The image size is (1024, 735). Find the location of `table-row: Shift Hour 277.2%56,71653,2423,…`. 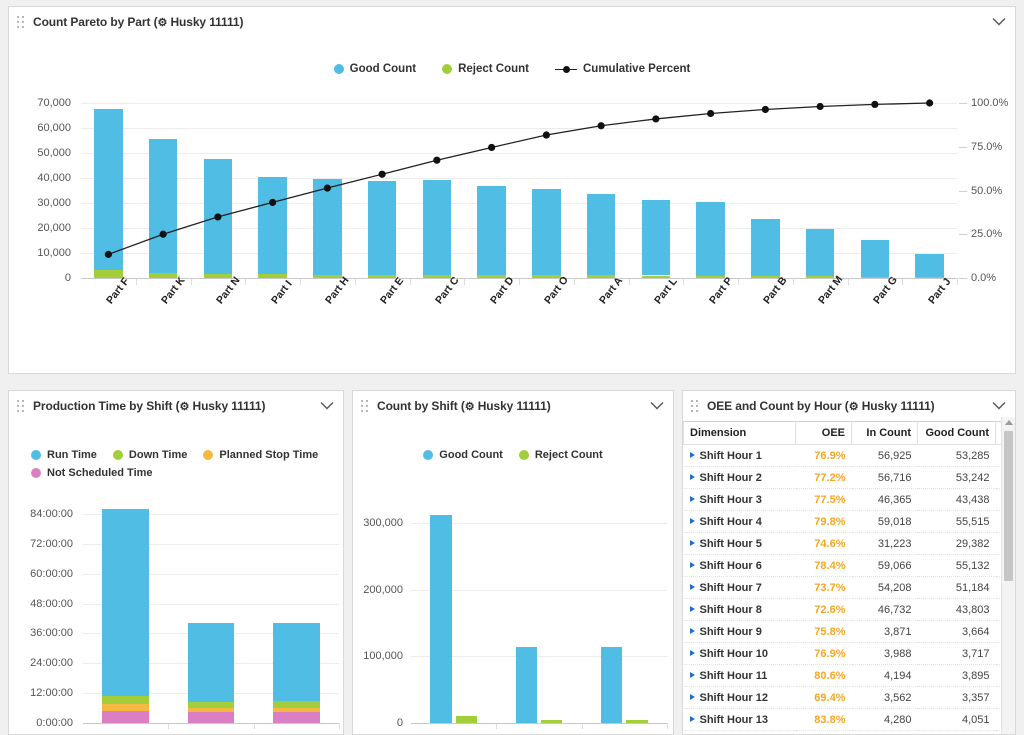

table-row: Shift Hour 277.2%56,71653,2423,… is located at coordinates (849, 477).